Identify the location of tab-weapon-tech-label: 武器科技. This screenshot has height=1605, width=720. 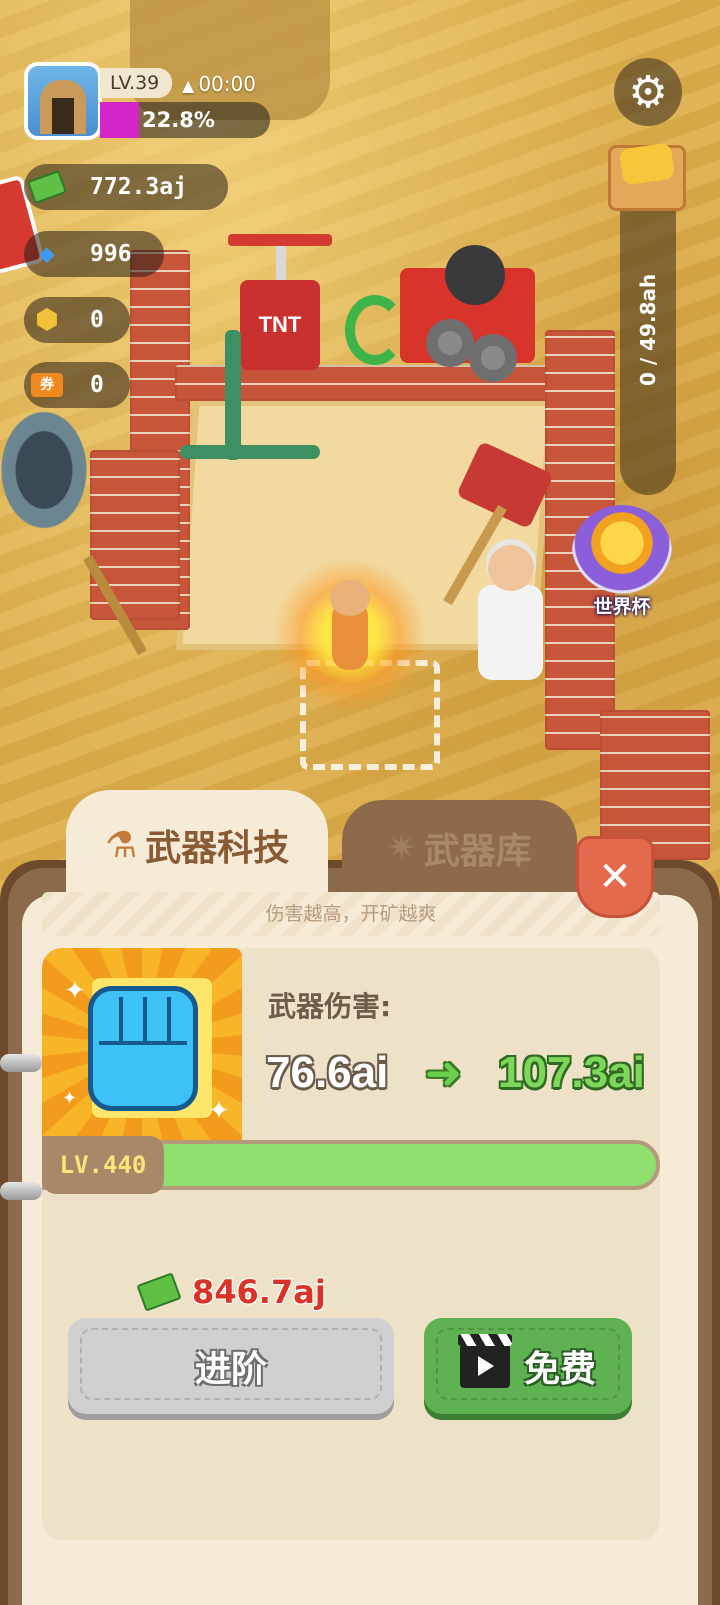
(217, 848).